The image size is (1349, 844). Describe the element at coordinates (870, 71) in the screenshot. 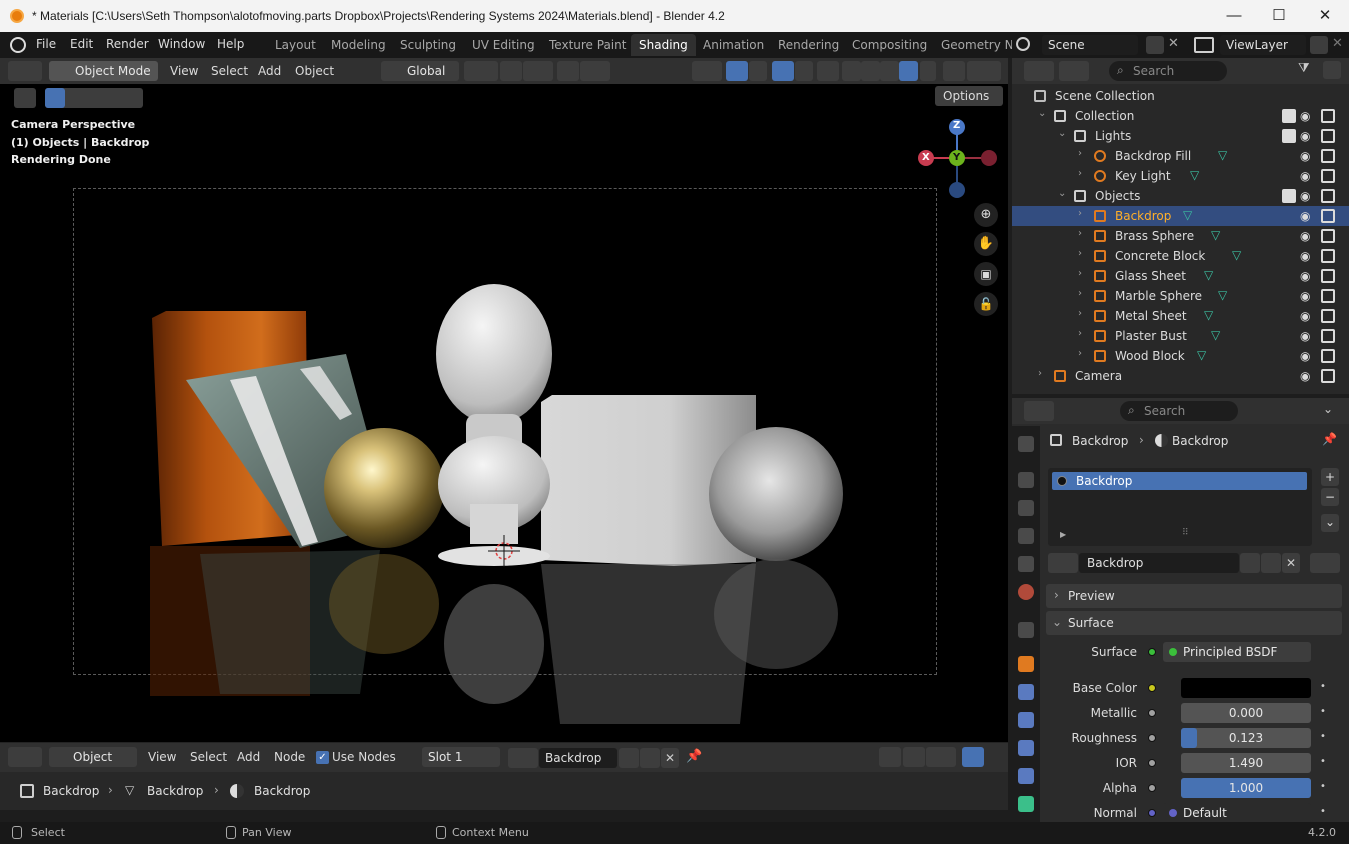

I see `shading-solid-icon` at that location.